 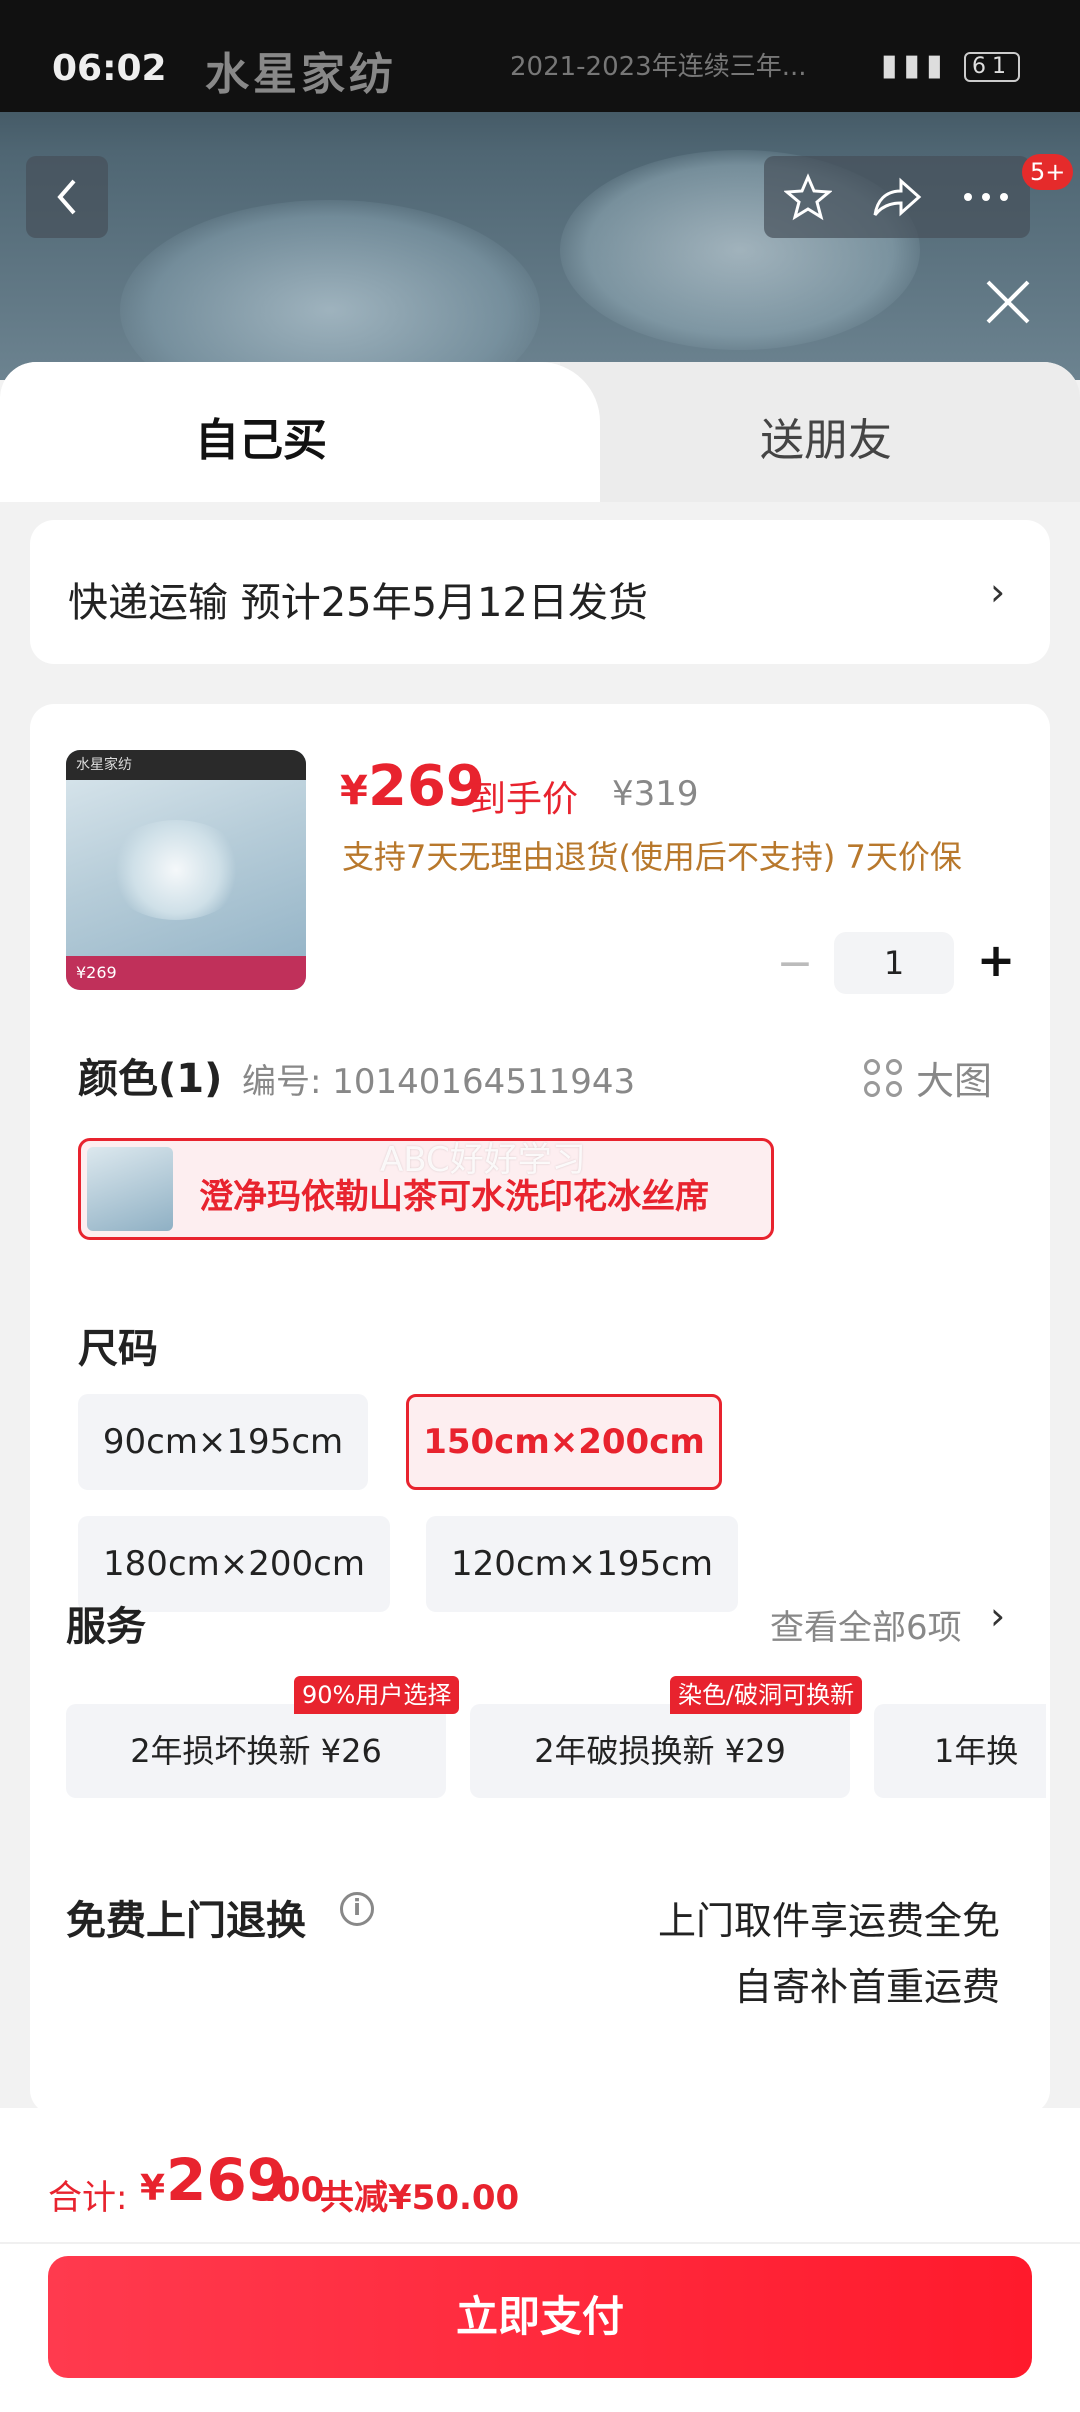 I want to click on total-currency: ¥, so click(x=153, y=2188).